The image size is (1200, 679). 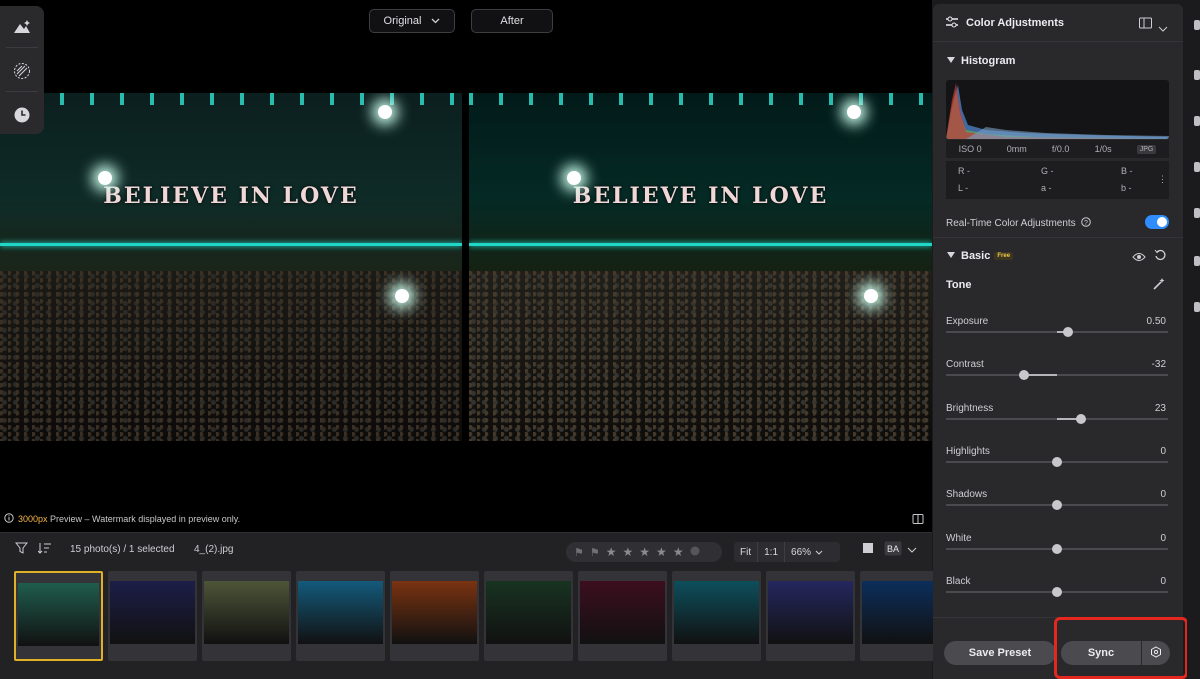 What do you see at coordinates (746, 552) in the screenshot?
I see `zoom-fit-button: Fit` at bounding box center [746, 552].